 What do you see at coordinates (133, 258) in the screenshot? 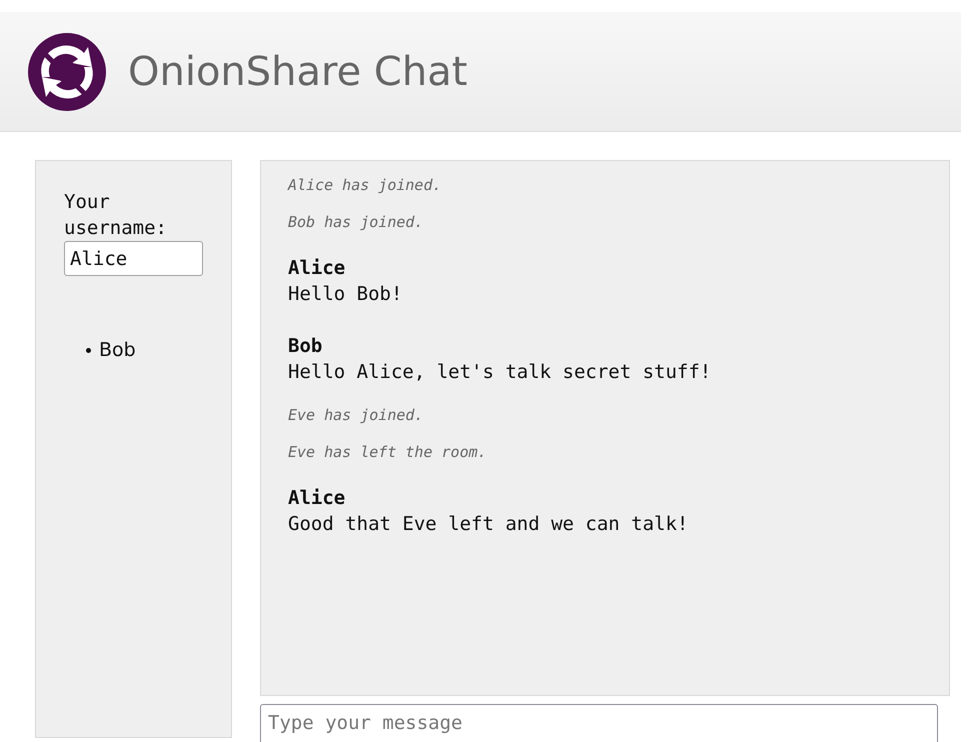
I see `username-field: Alice` at bounding box center [133, 258].